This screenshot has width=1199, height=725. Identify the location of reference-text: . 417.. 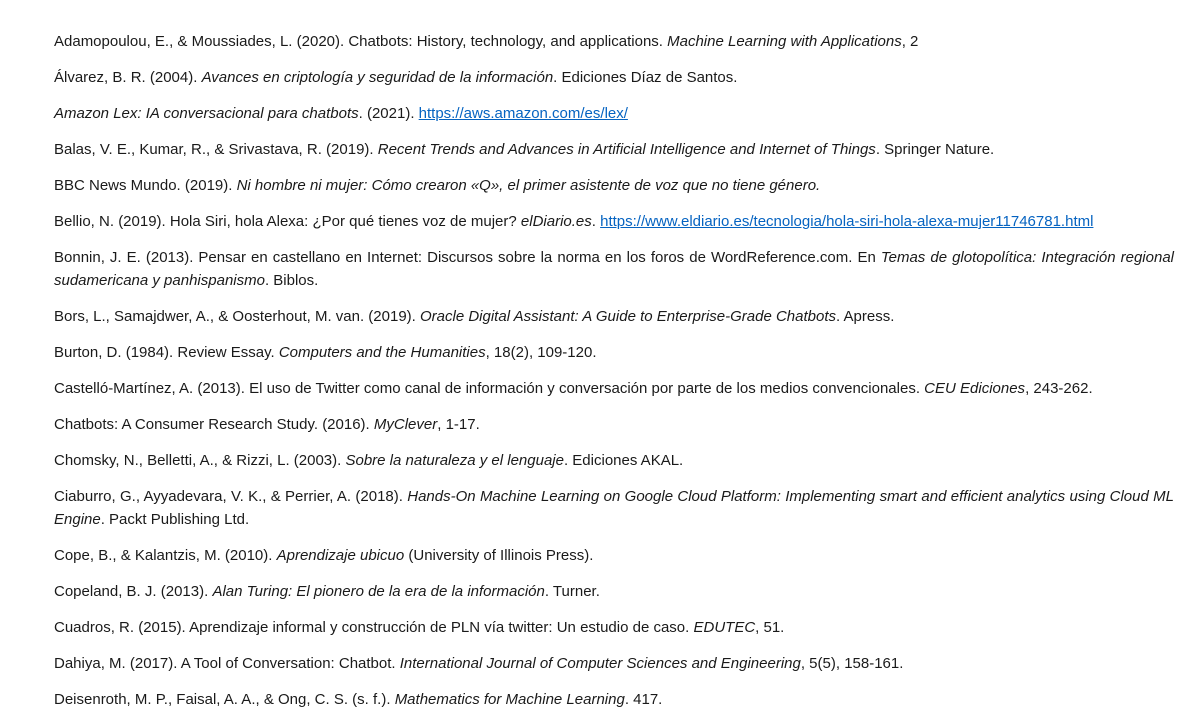
(643, 699).